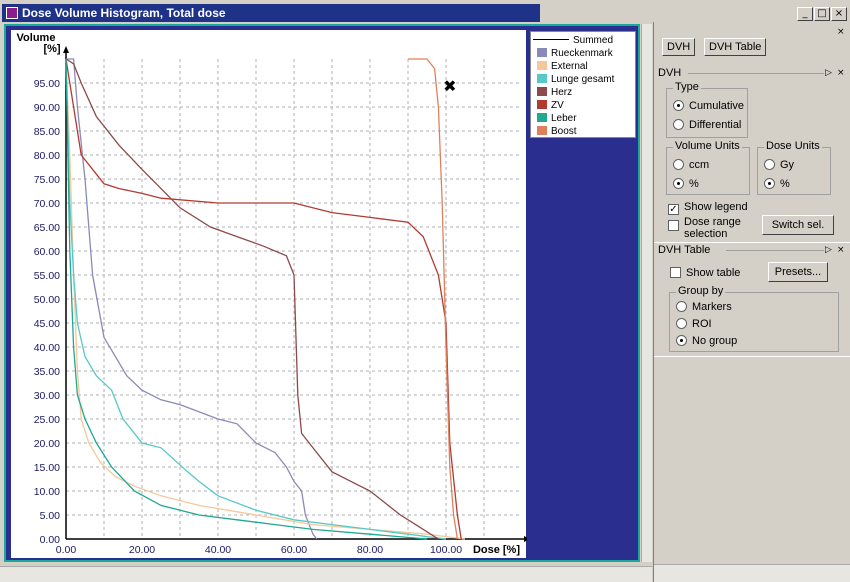  I want to click on legend-label: Boost, so click(564, 131).